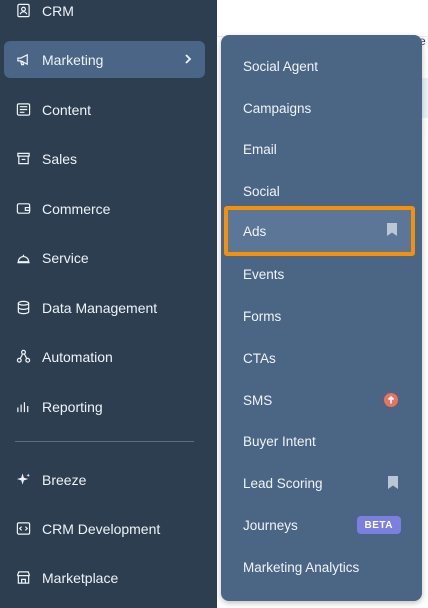 The height and width of the screenshot is (608, 428). What do you see at coordinates (64, 479) in the screenshot?
I see `sidebar-item-label: Breeze` at bounding box center [64, 479].